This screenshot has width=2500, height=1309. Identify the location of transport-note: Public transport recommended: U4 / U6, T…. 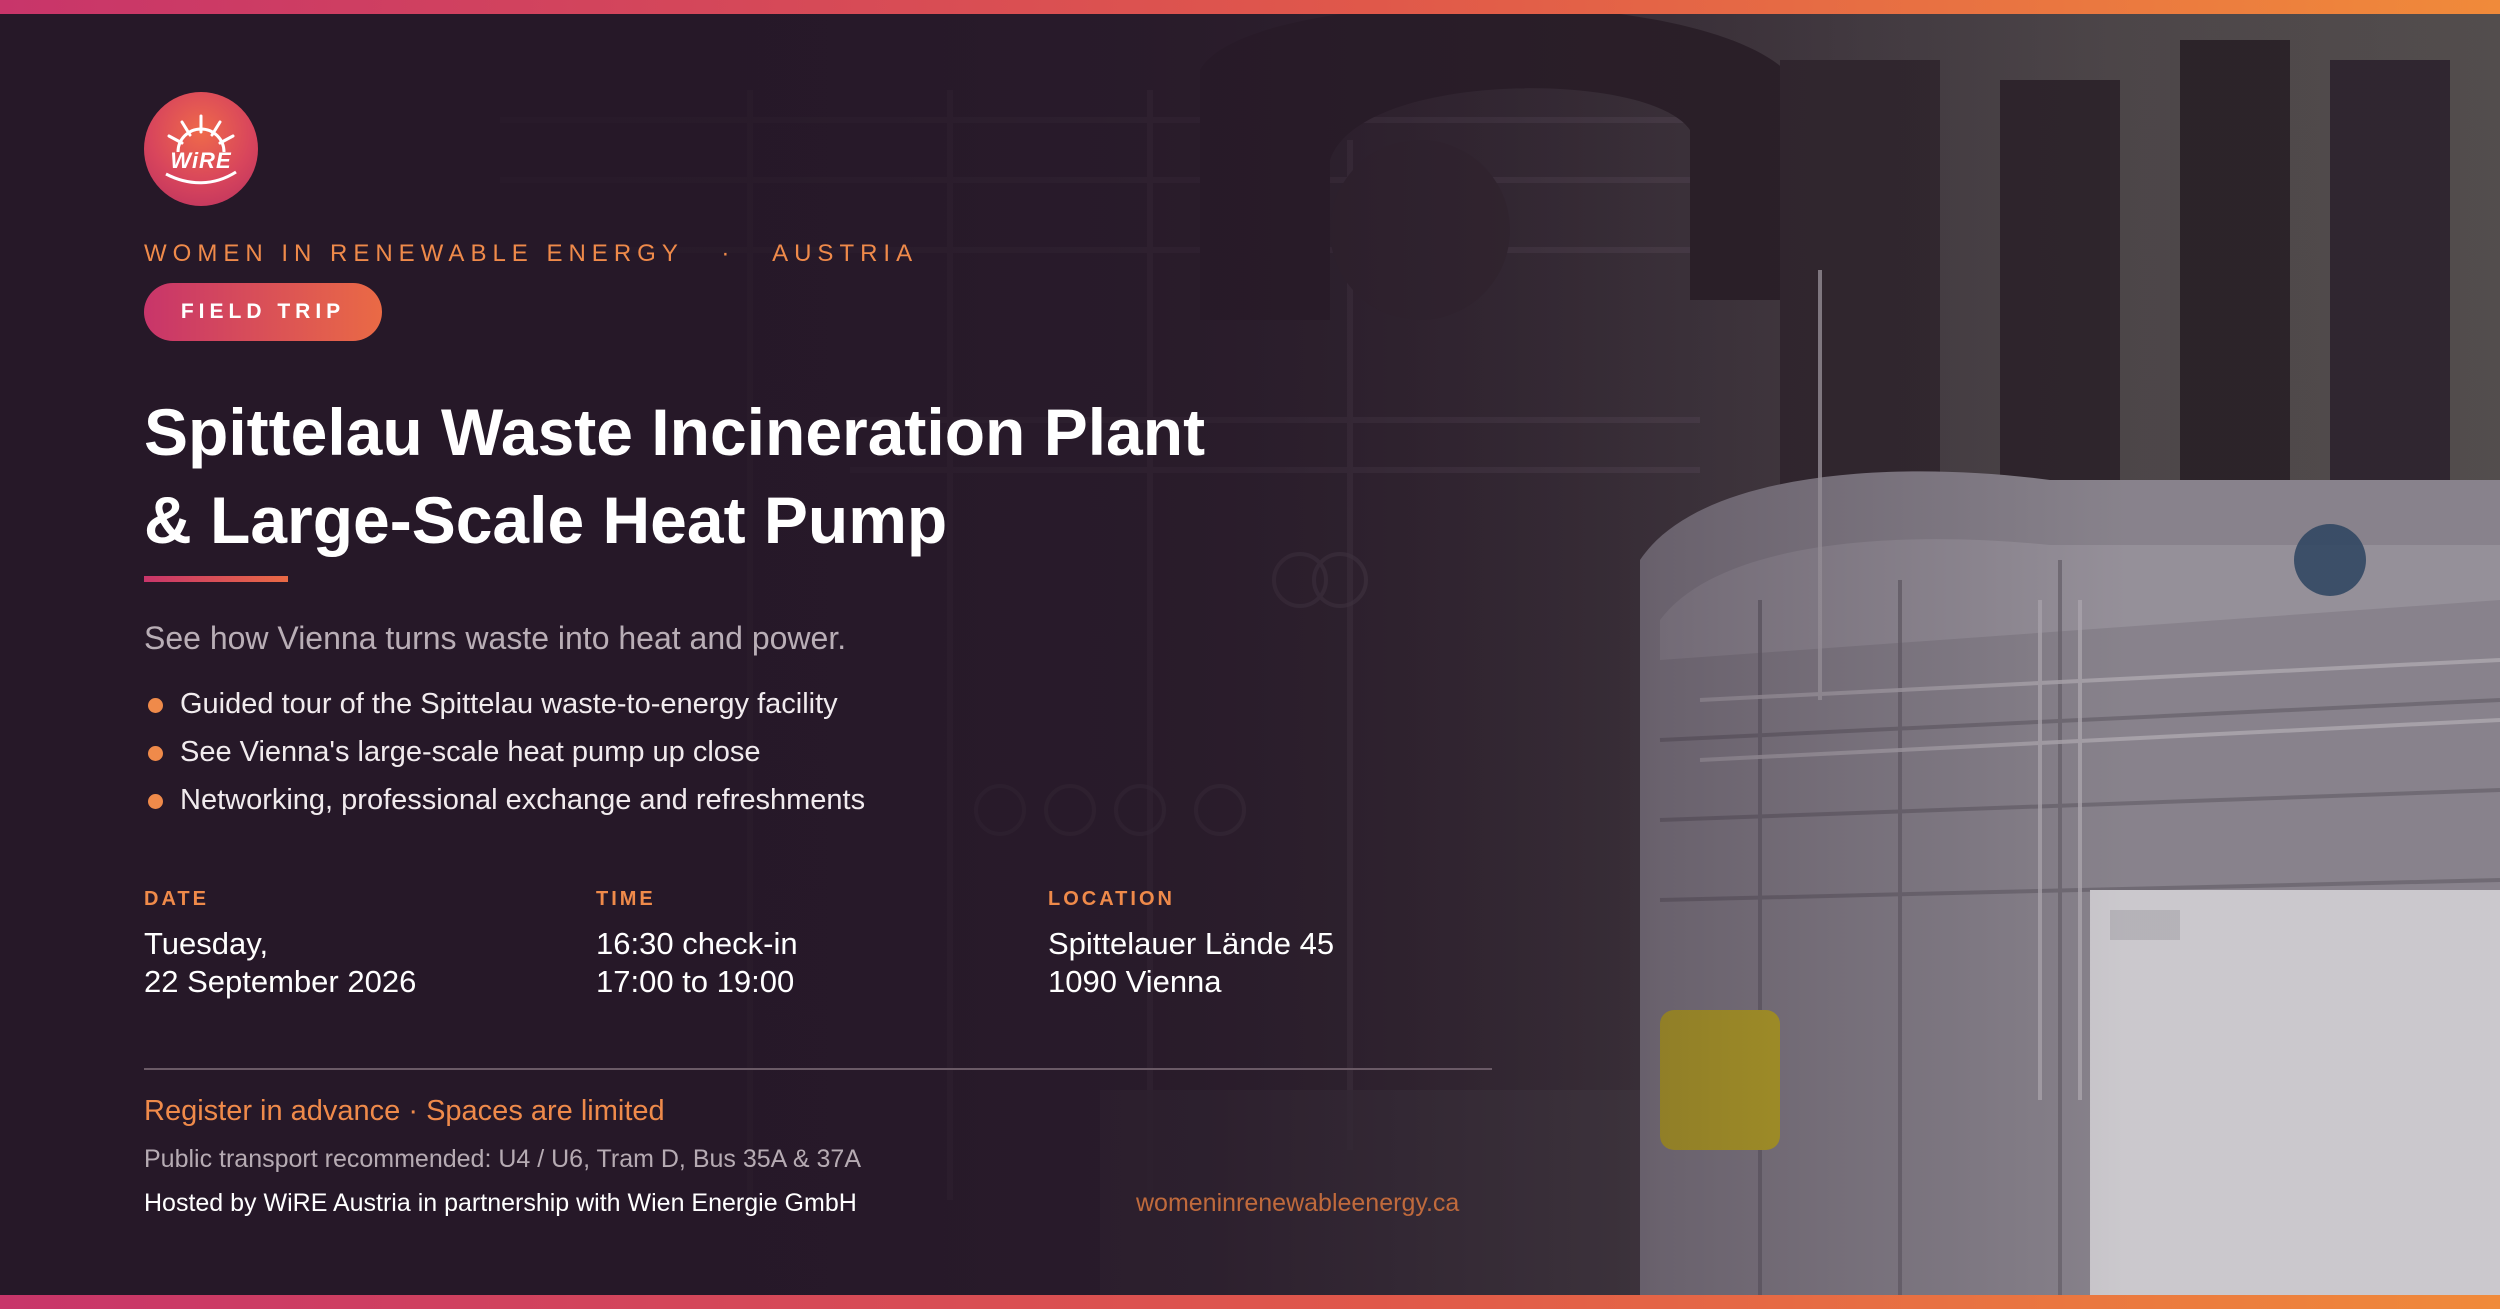
(502, 1159).